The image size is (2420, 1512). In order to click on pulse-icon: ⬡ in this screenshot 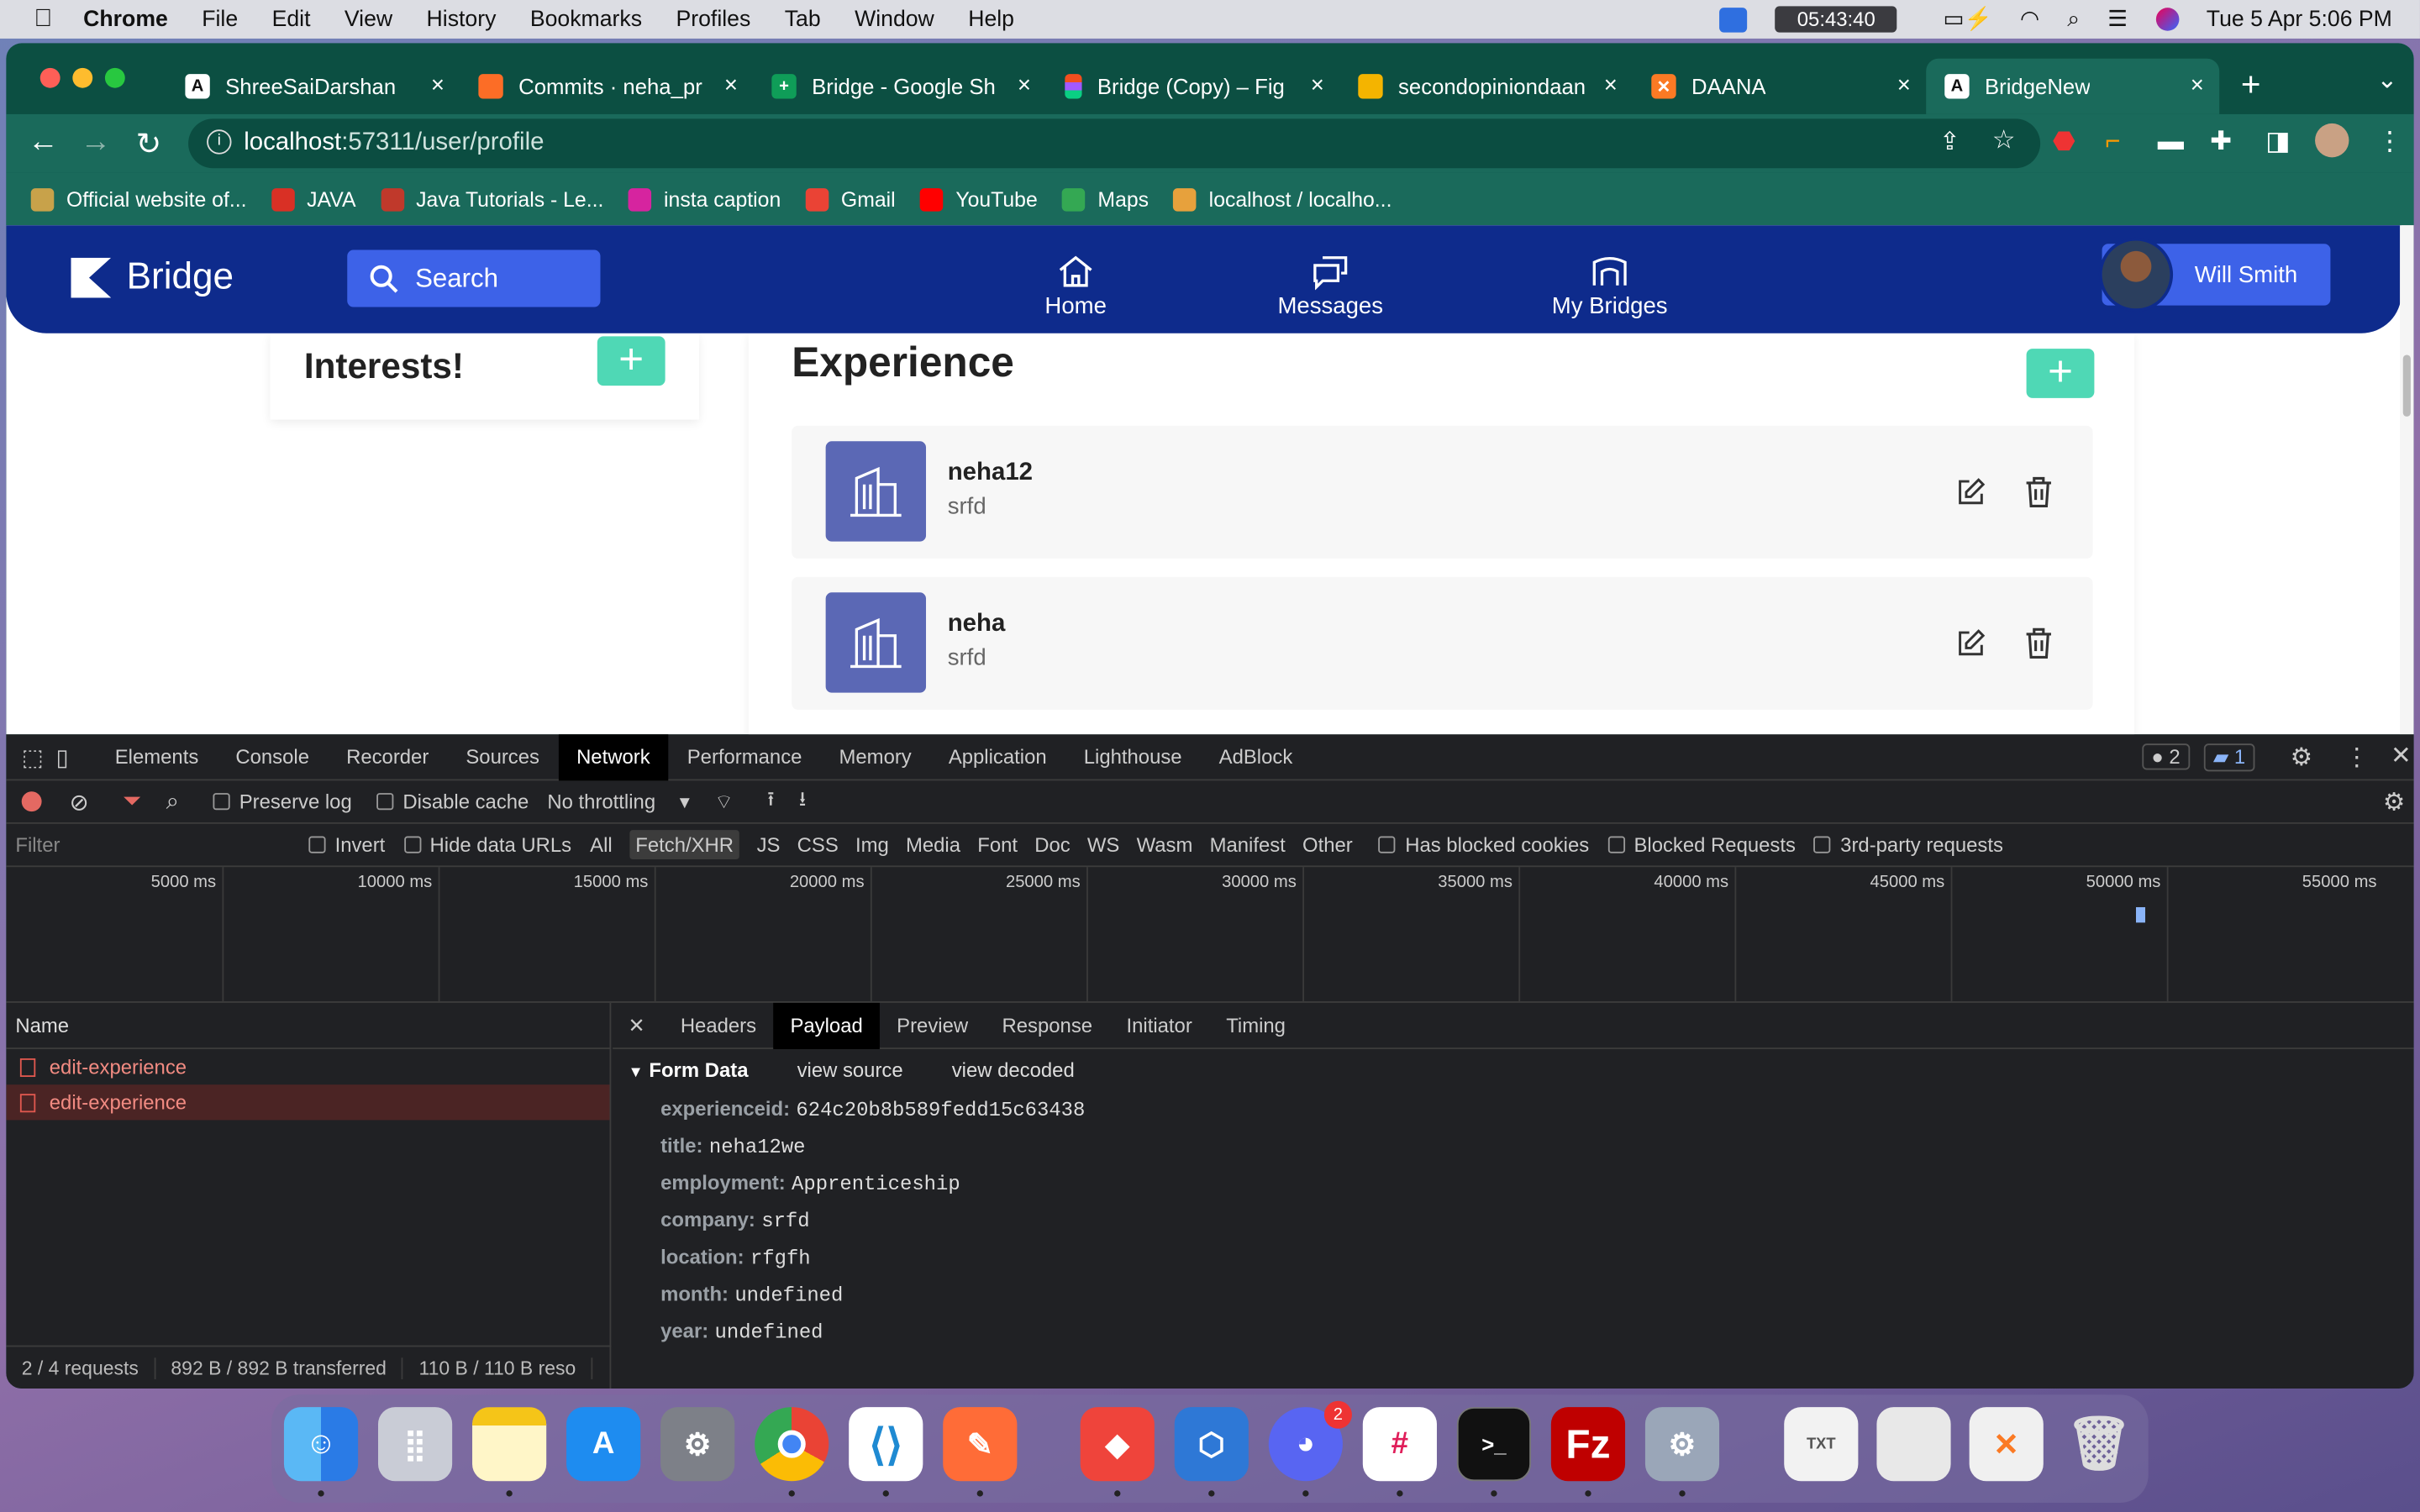, I will do `click(1211, 1444)`.